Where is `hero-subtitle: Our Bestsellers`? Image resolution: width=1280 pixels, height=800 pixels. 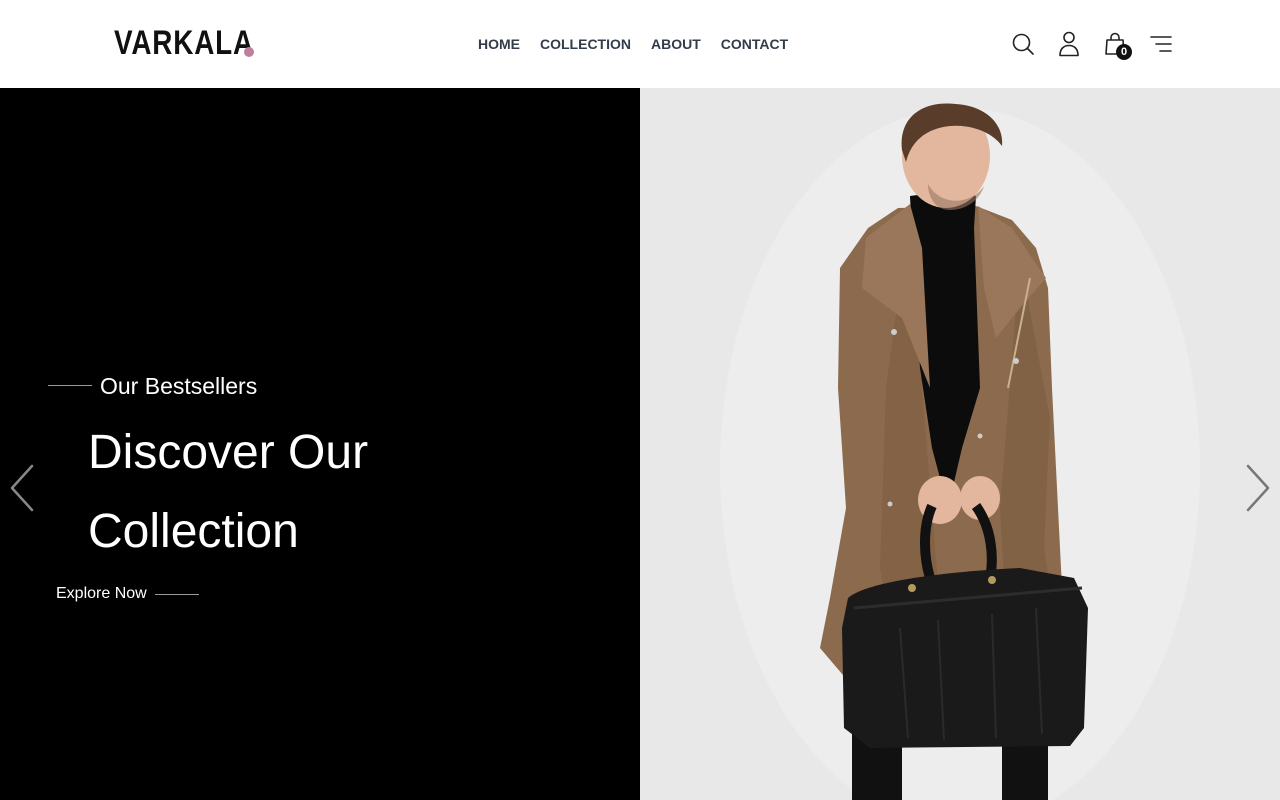
hero-subtitle: Our Bestsellers is located at coordinates (179, 386).